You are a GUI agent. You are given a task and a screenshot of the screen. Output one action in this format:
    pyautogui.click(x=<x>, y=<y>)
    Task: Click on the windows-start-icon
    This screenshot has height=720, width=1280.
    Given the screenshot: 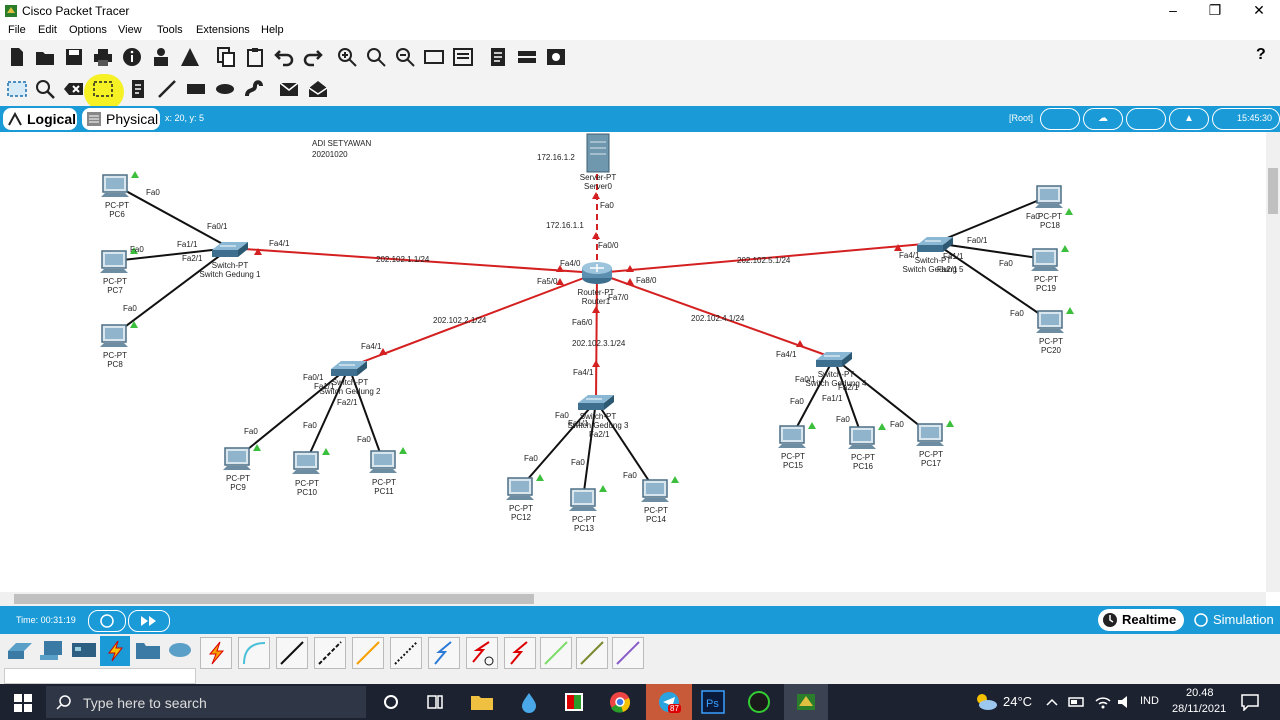 What is the action you would take?
    pyautogui.click(x=23, y=703)
    